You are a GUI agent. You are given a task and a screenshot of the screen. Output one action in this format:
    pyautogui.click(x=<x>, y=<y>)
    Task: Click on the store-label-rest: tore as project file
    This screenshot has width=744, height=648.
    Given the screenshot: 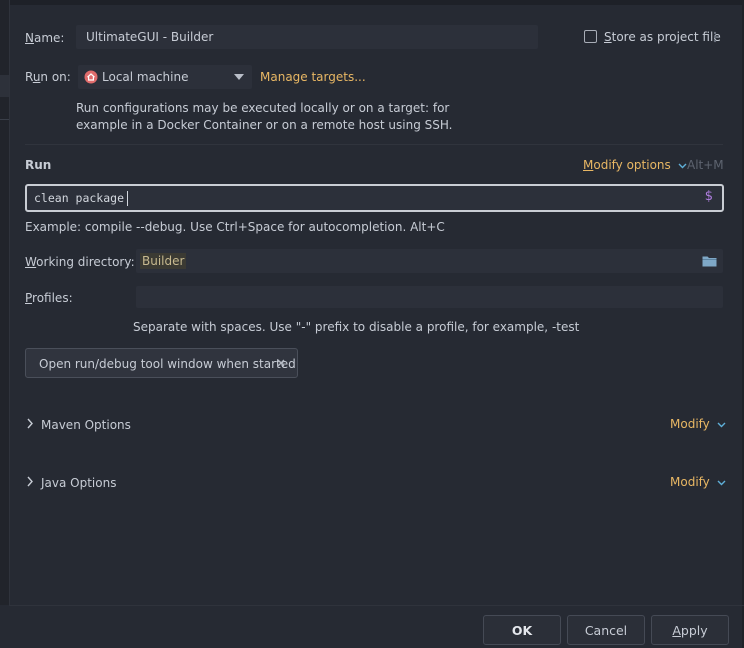 What is the action you would take?
    pyautogui.click(x=666, y=37)
    